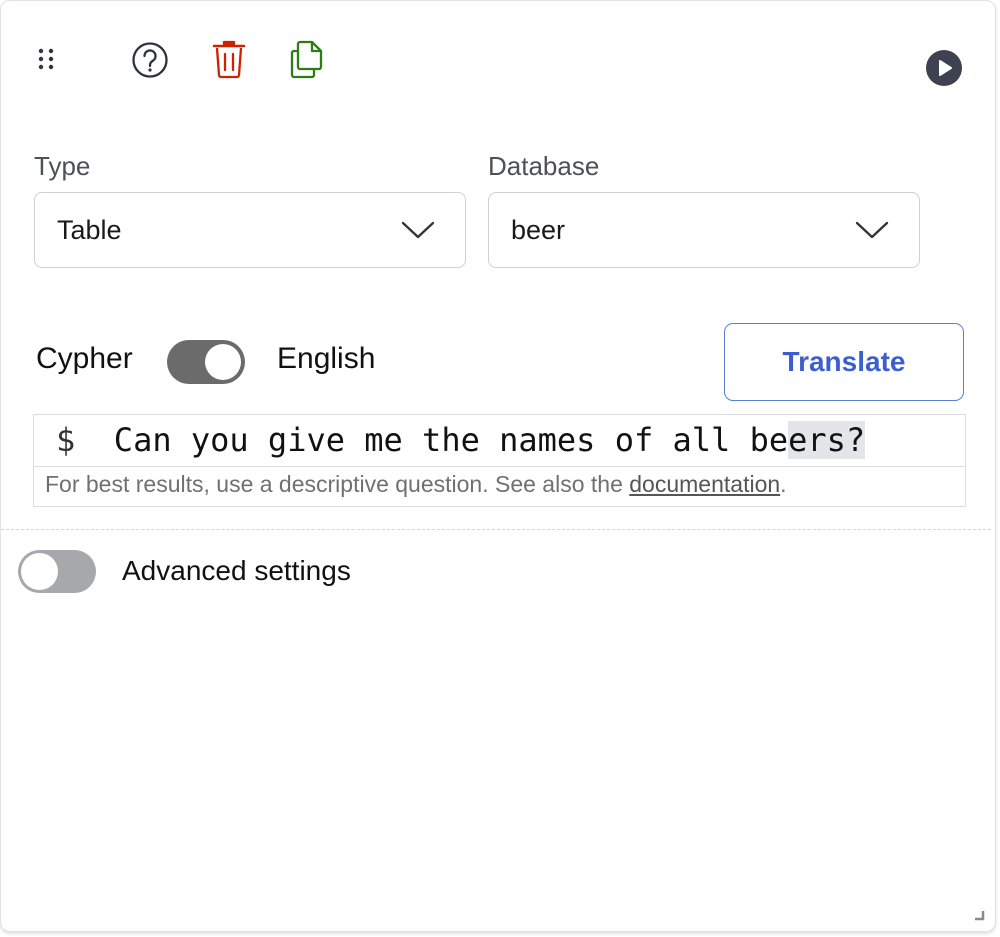 Image resolution: width=1000 pixels, height=937 pixels. I want to click on cypher-english-toggle, so click(206, 362).